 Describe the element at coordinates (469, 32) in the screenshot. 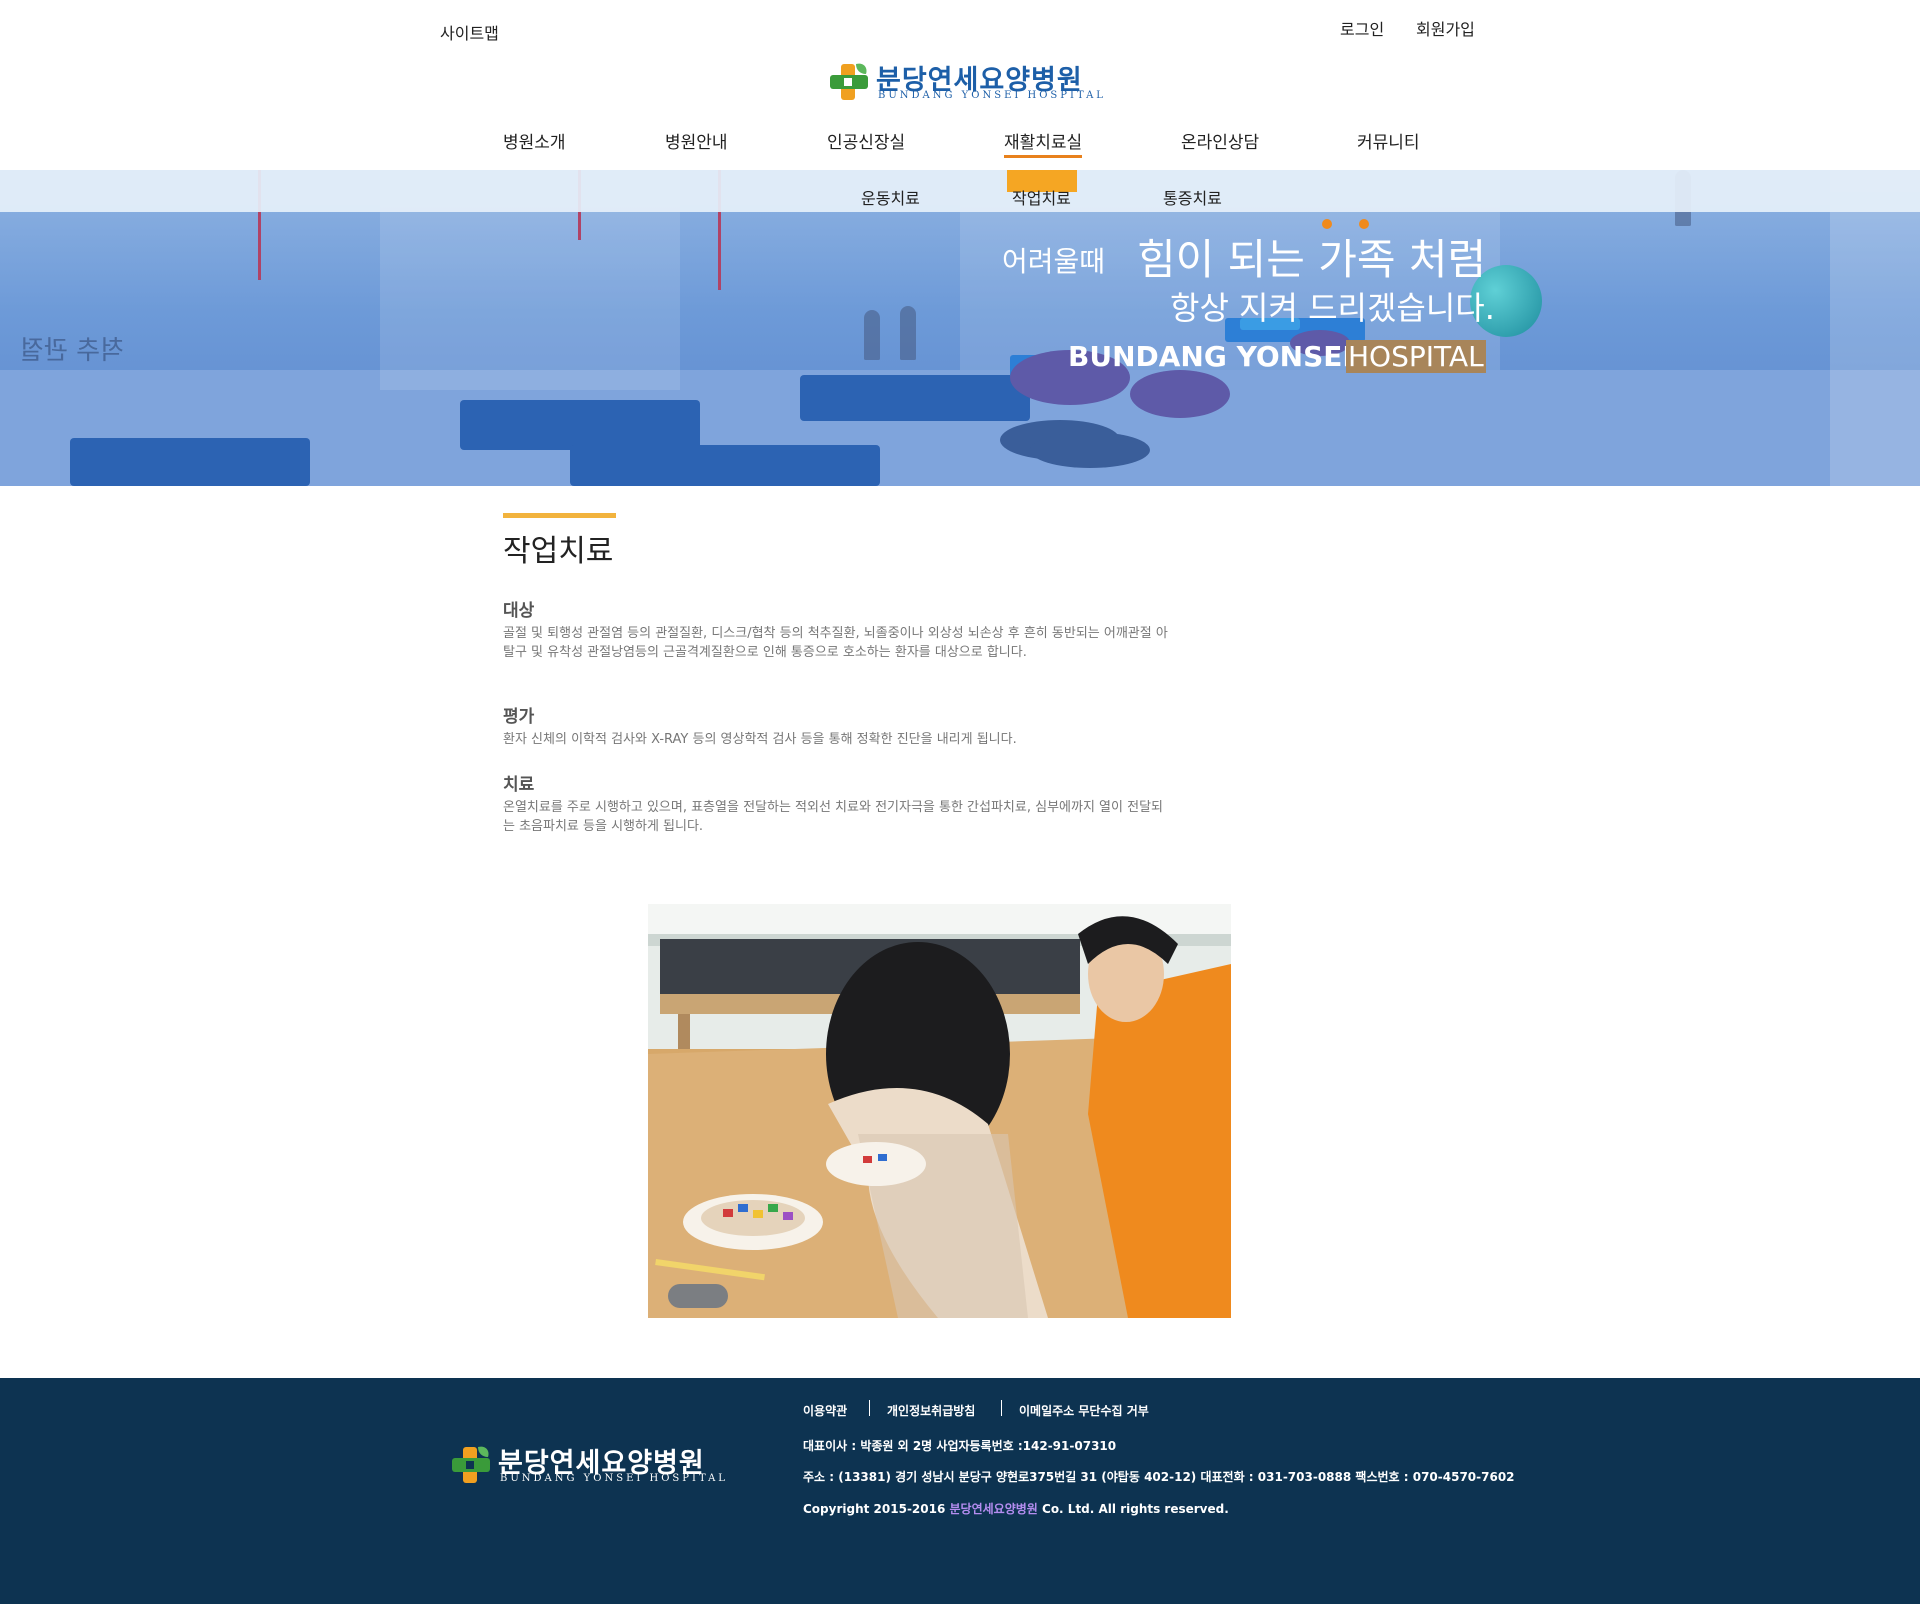

I see `sitemap-link: 사이트맵` at that location.